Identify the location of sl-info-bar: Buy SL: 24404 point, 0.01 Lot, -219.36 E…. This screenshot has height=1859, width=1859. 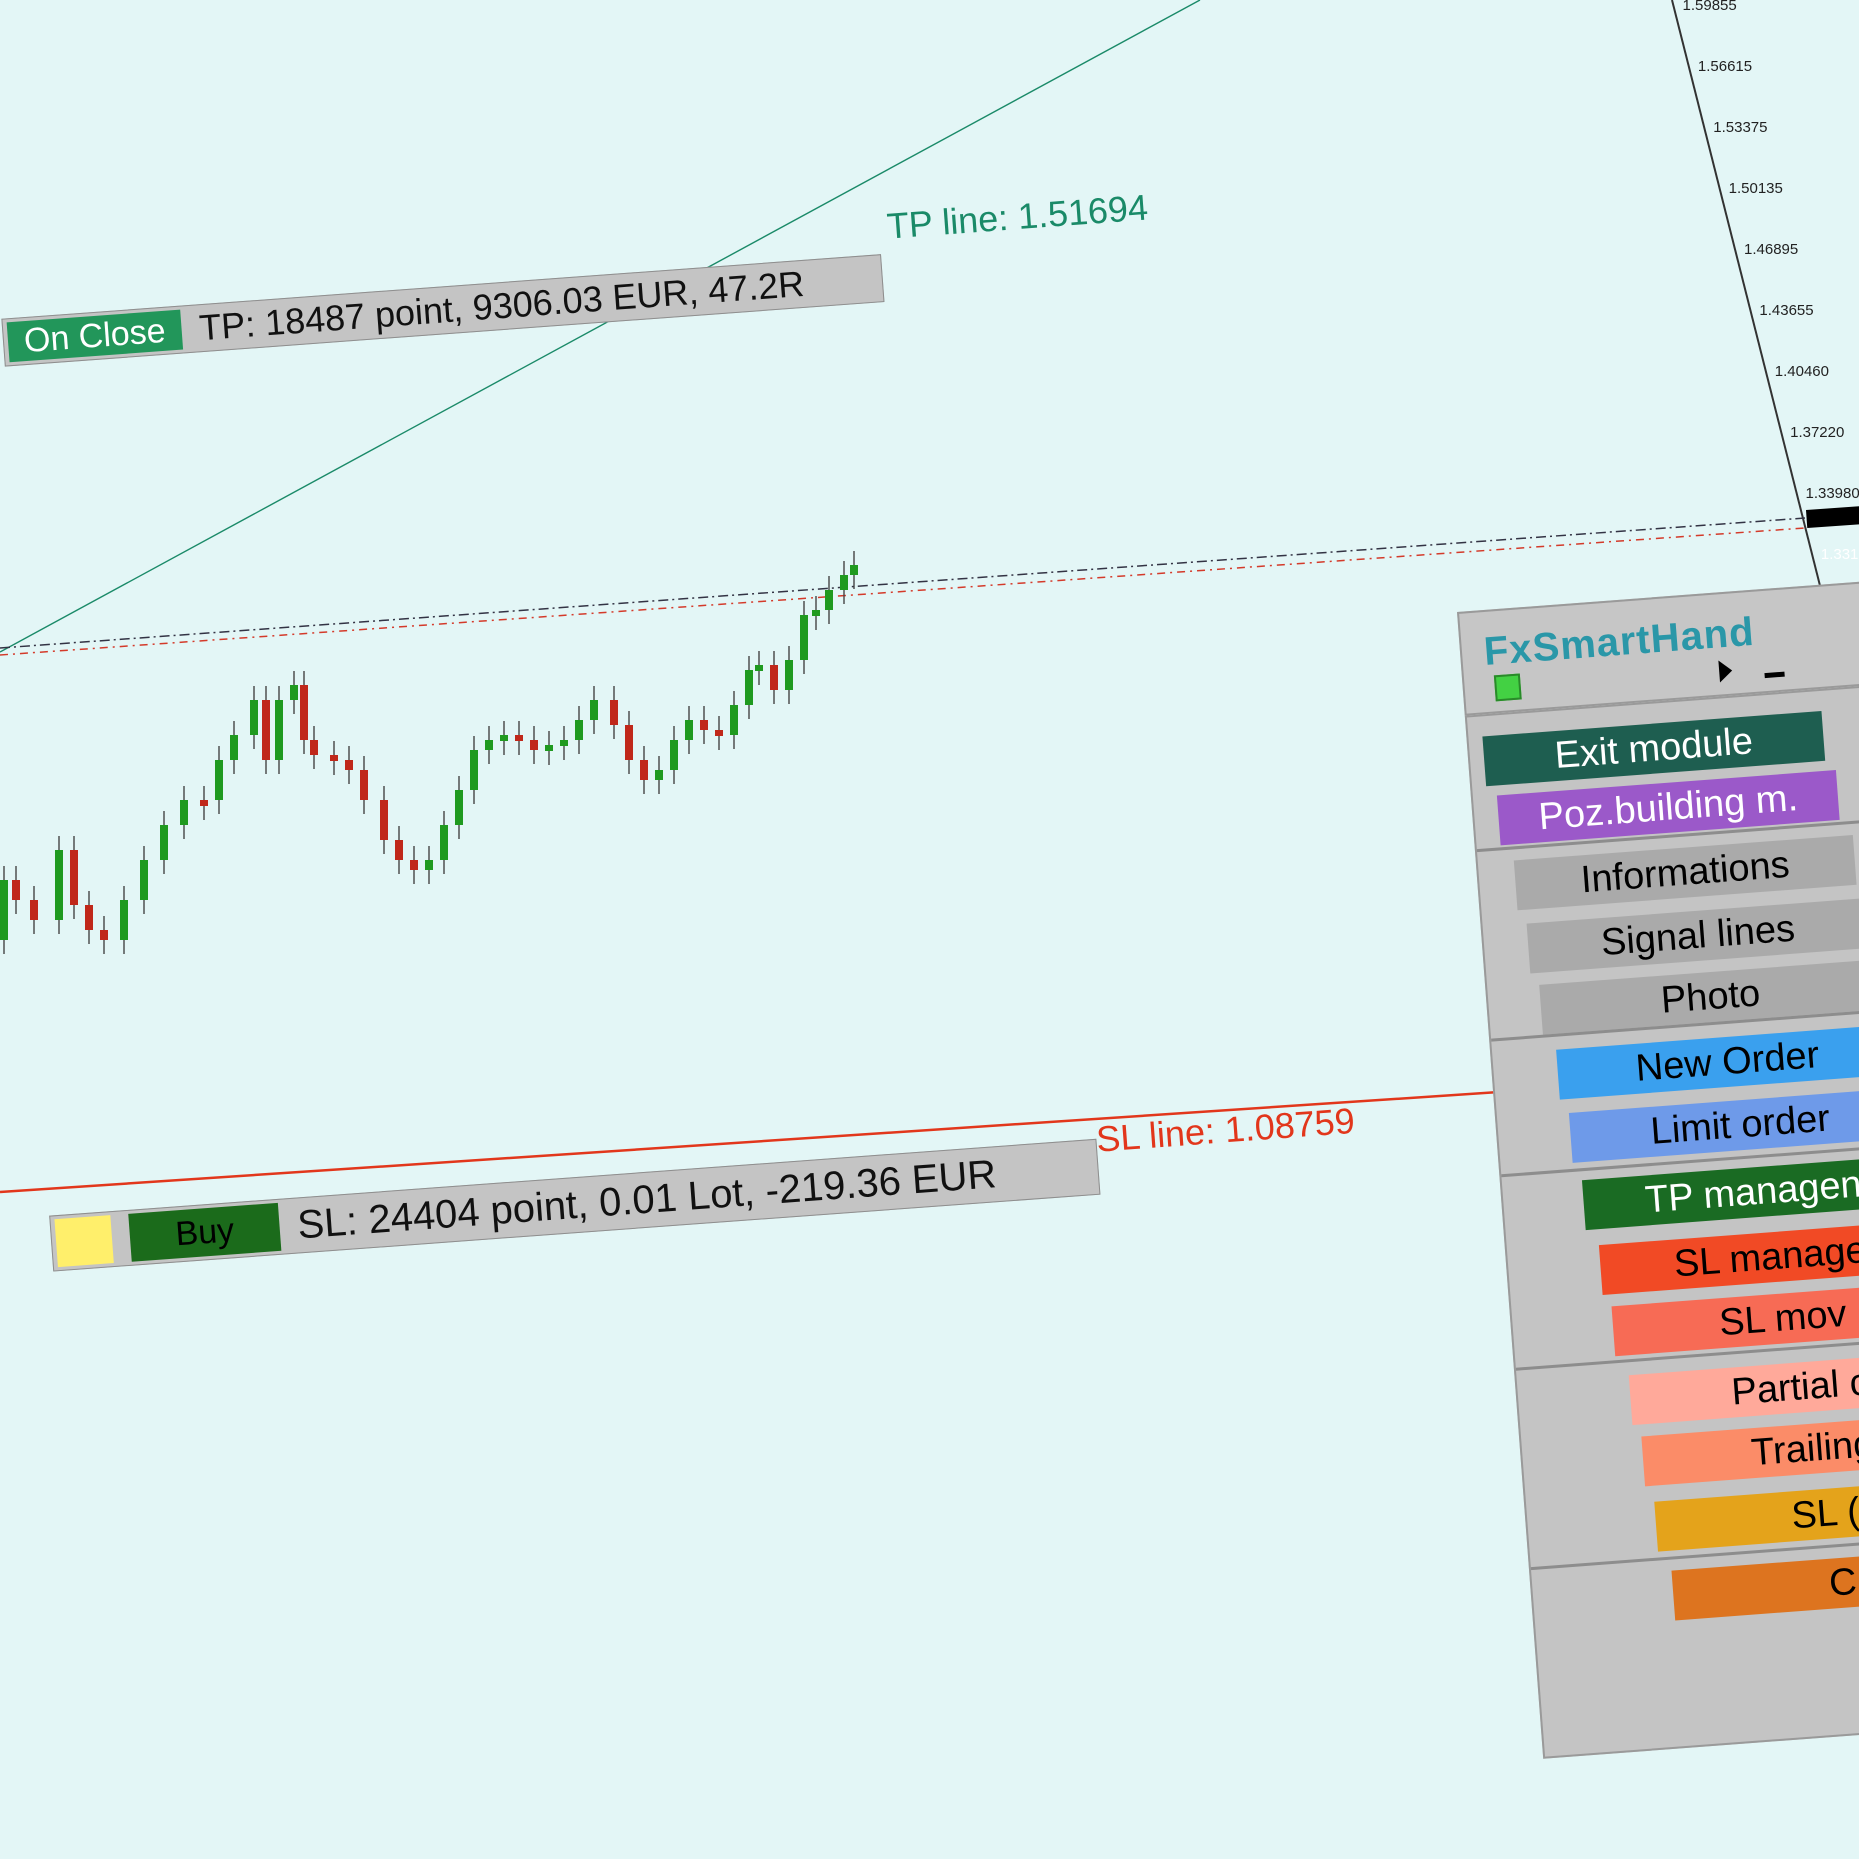
(575, 1205).